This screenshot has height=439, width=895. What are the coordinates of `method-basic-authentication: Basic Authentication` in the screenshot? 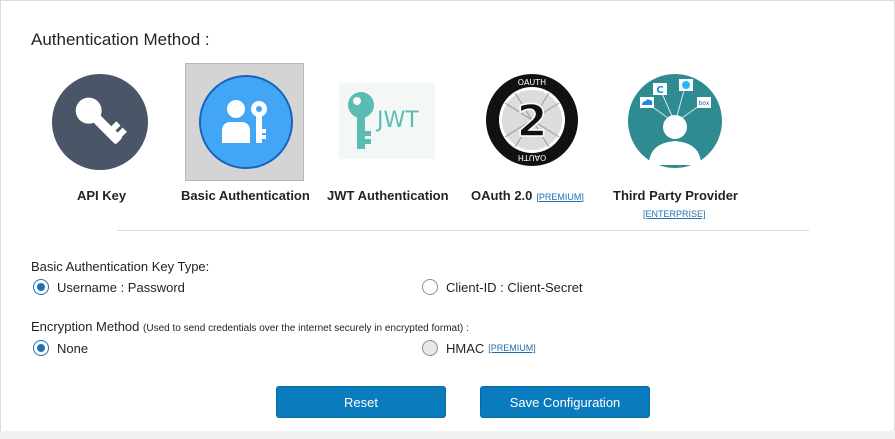 It's located at (246, 138).